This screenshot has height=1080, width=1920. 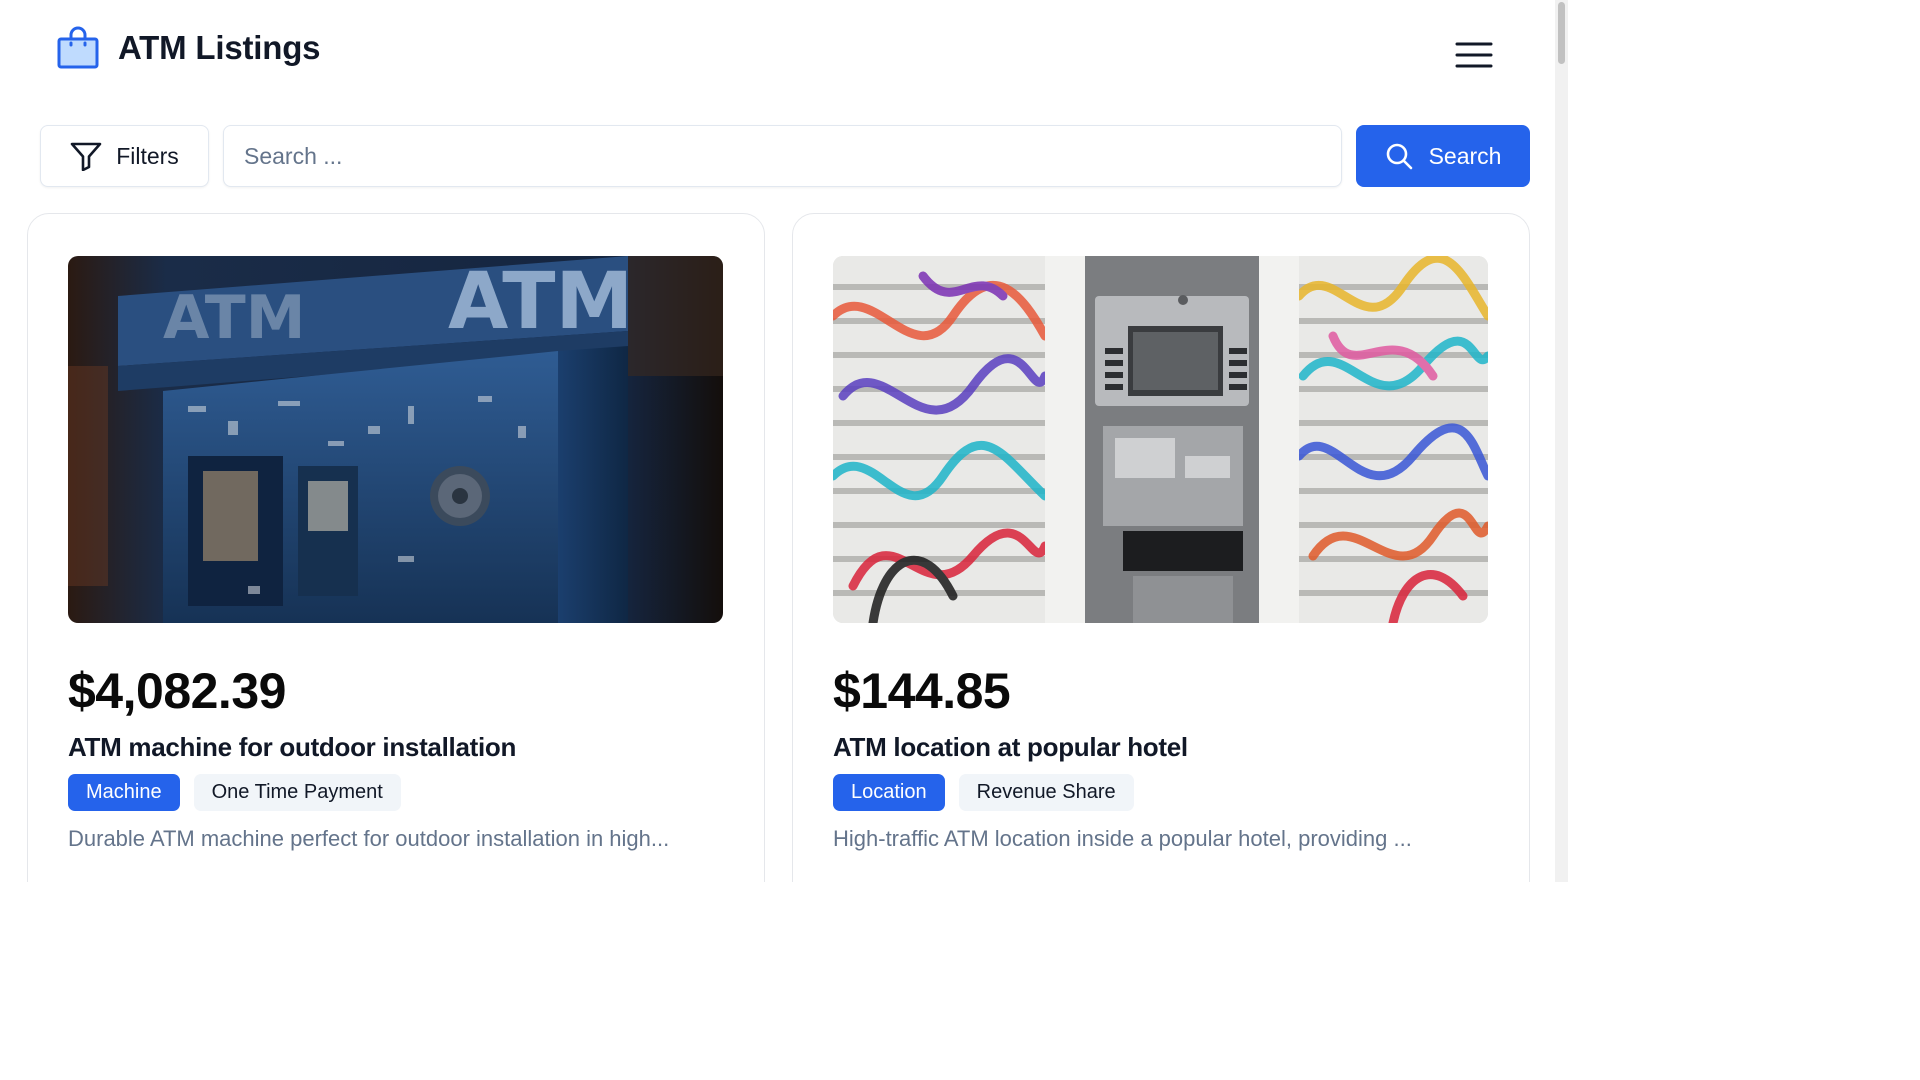 What do you see at coordinates (147, 155) in the screenshot?
I see `filters-label: Filters` at bounding box center [147, 155].